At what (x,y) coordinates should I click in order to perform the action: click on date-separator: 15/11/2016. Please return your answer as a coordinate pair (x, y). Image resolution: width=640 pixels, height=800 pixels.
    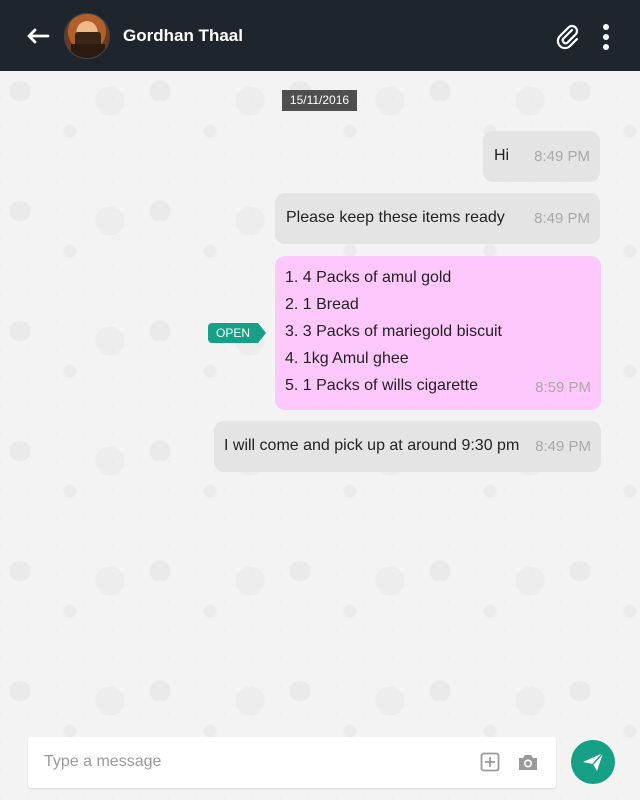
    Looking at the image, I should click on (319, 100).